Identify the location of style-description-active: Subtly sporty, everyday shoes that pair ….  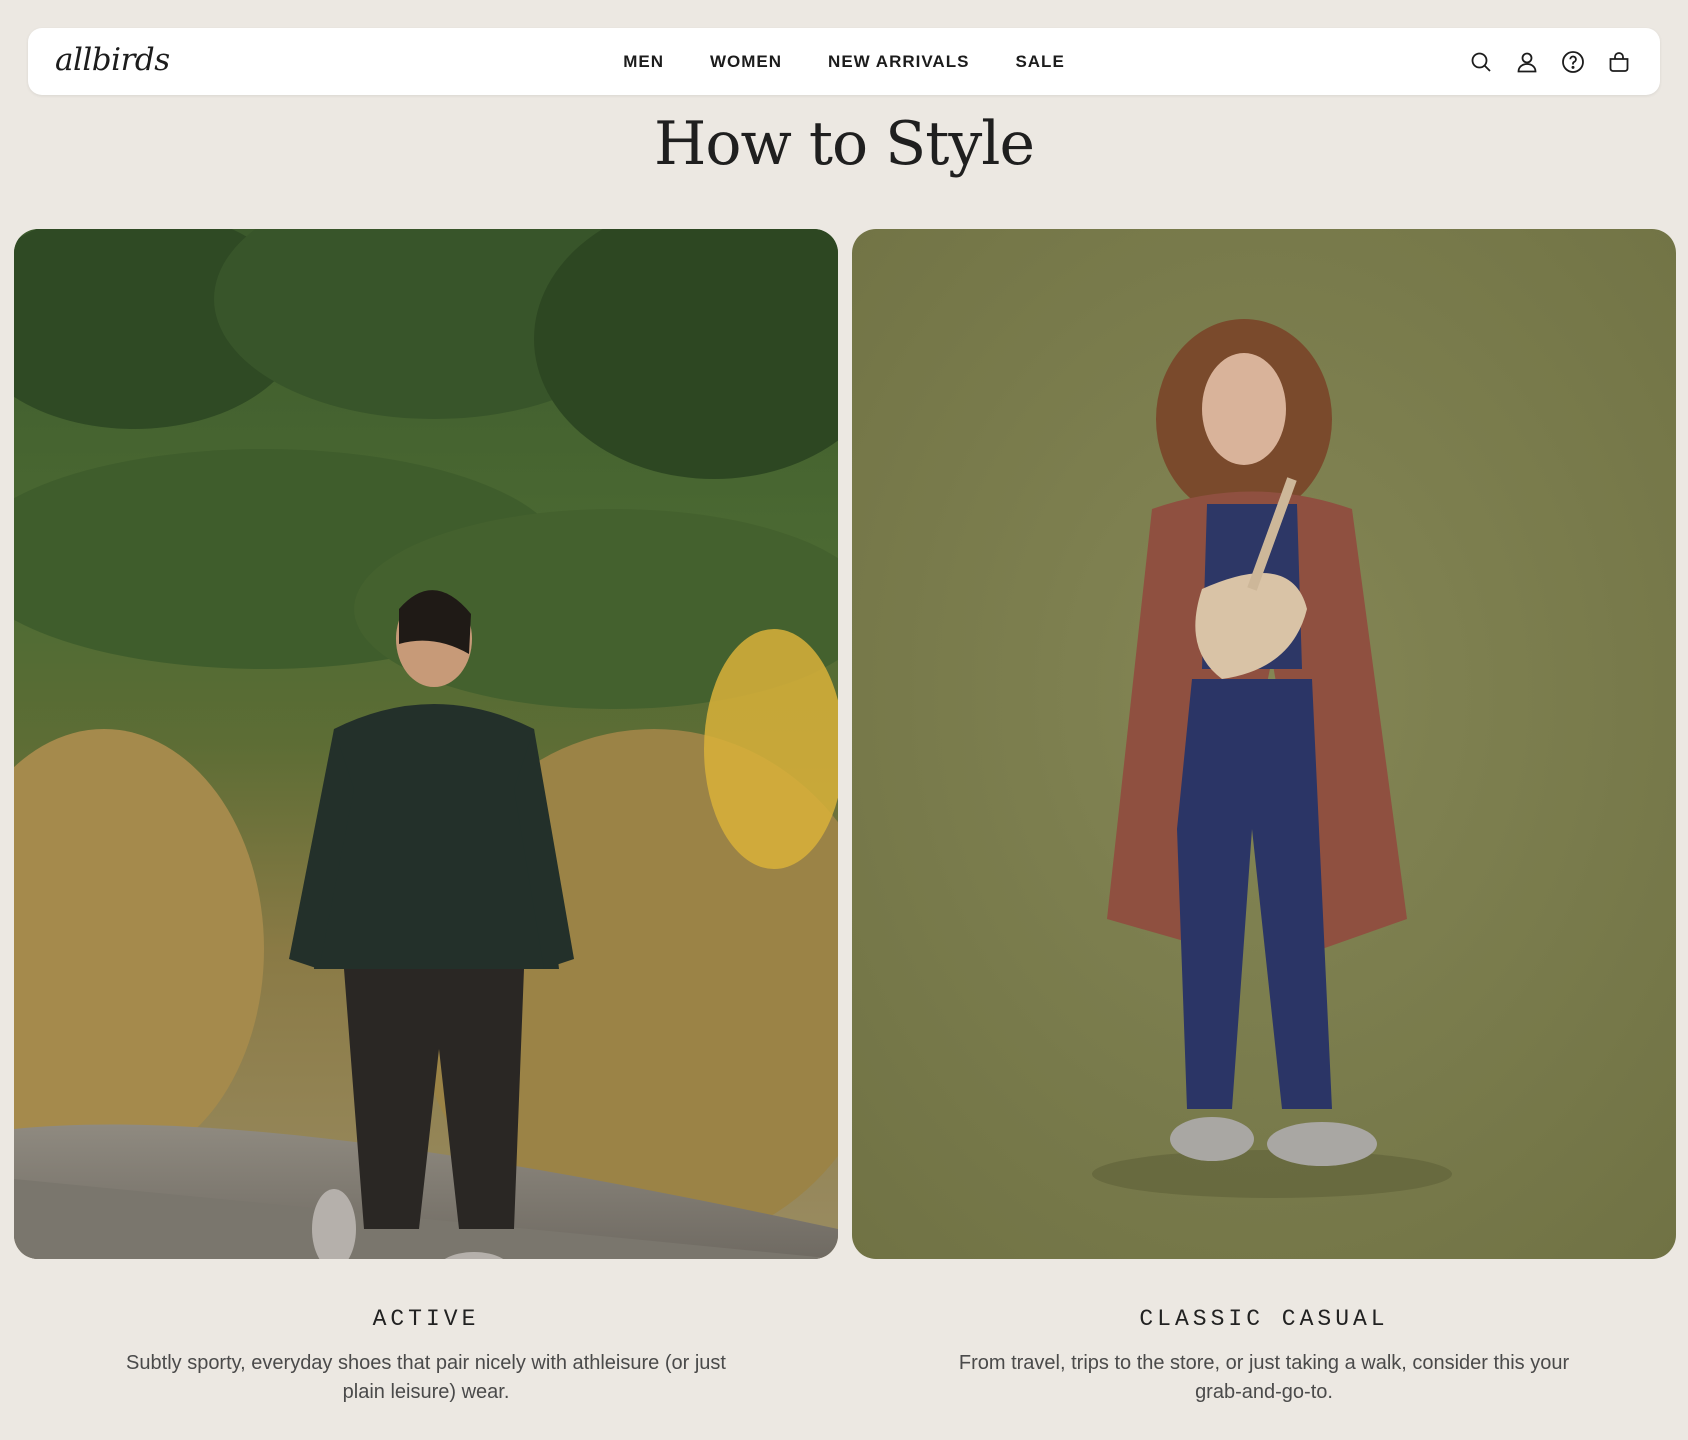
(426, 1377).